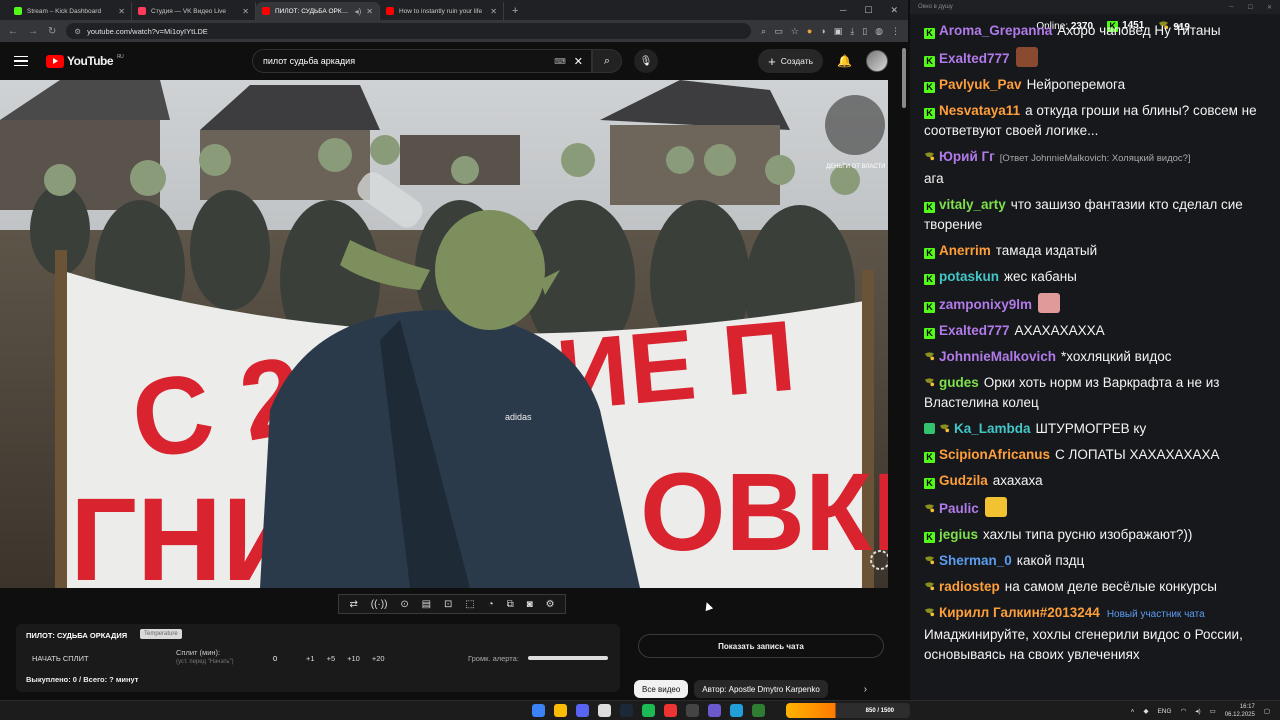 The height and width of the screenshot is (720, 1280). What do you see at coordinates (661, 689) in the screenshot?
I see `chip-all-videos: Все видео` at bounding box center [661, 689].